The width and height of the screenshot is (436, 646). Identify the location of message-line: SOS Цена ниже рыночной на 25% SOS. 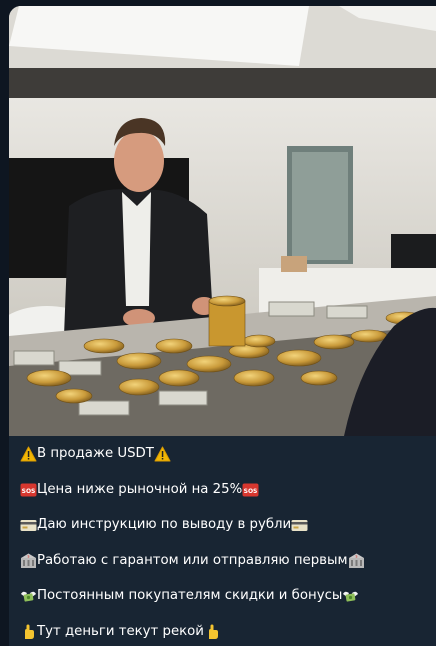
(228, 494).